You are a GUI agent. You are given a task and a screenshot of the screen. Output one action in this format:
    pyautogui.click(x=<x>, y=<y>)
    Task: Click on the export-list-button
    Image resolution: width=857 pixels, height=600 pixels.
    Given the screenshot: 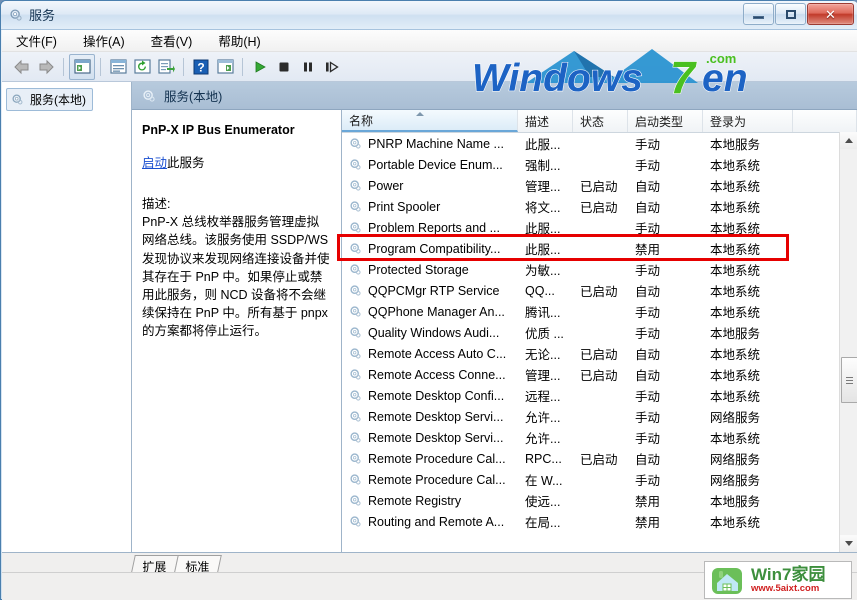 What is the action you would take?
    pyautogui.click(x=166, y=67)
    